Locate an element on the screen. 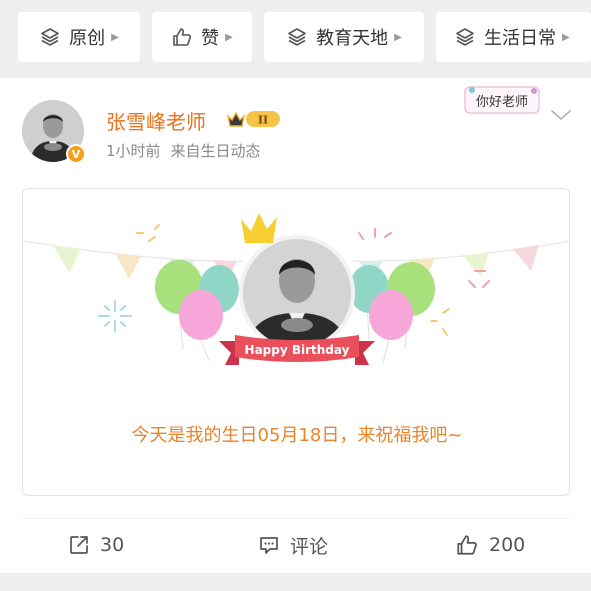 The width and height of the screenshot is (591, 591). tab-education: 教育天地 ▶ is located at coordinates (344, 37).